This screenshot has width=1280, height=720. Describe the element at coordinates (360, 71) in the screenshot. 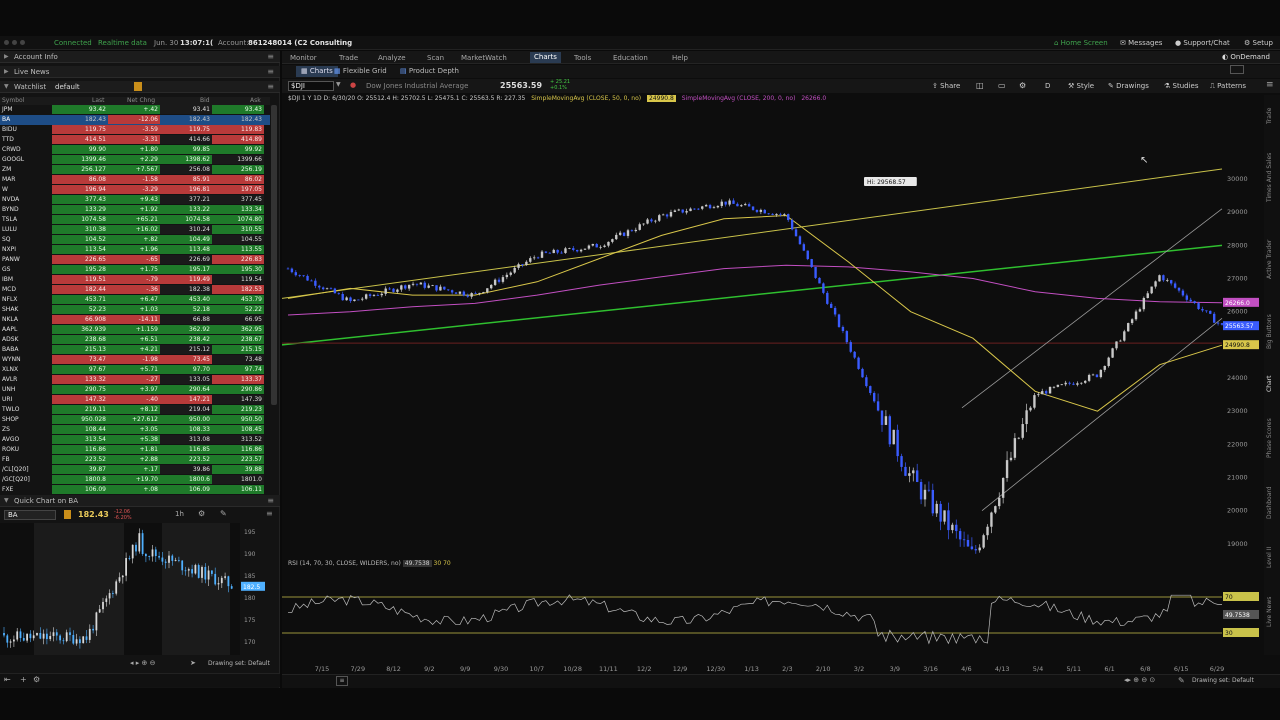

I see `tab-flexible-grid: ▦ Flexible Grid` at that location.